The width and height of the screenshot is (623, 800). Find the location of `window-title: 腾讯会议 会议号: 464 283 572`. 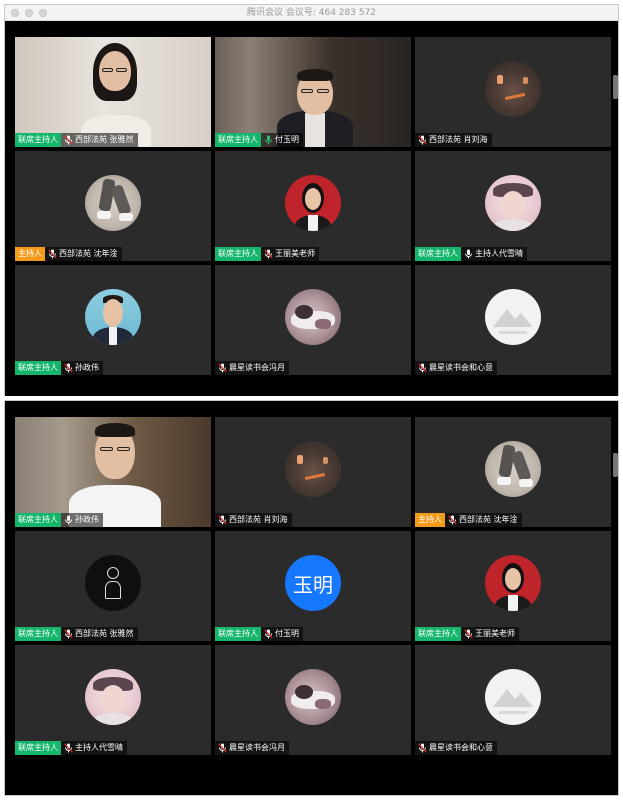

window-title: 腾讯会议 会议号: 464 283 572 is located at coordinates (311, 13).